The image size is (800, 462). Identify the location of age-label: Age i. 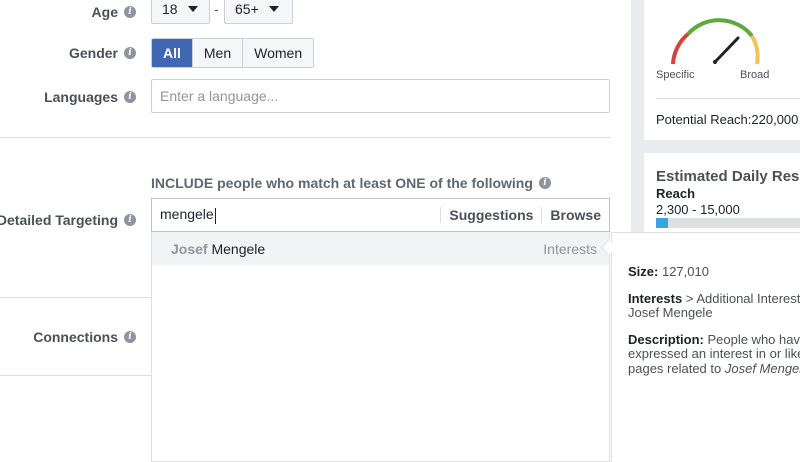
(114, 12).